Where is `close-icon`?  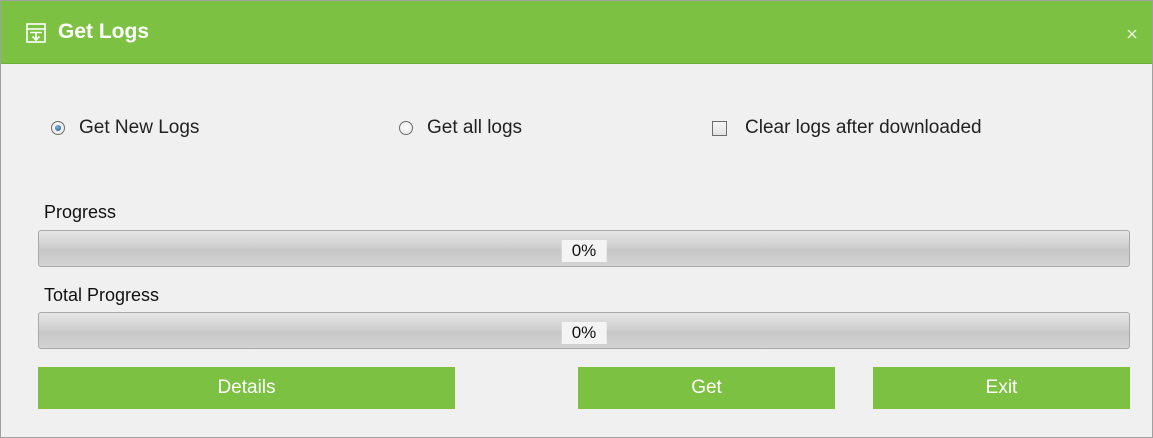
close-icon is located at coordinates (1132, 33).